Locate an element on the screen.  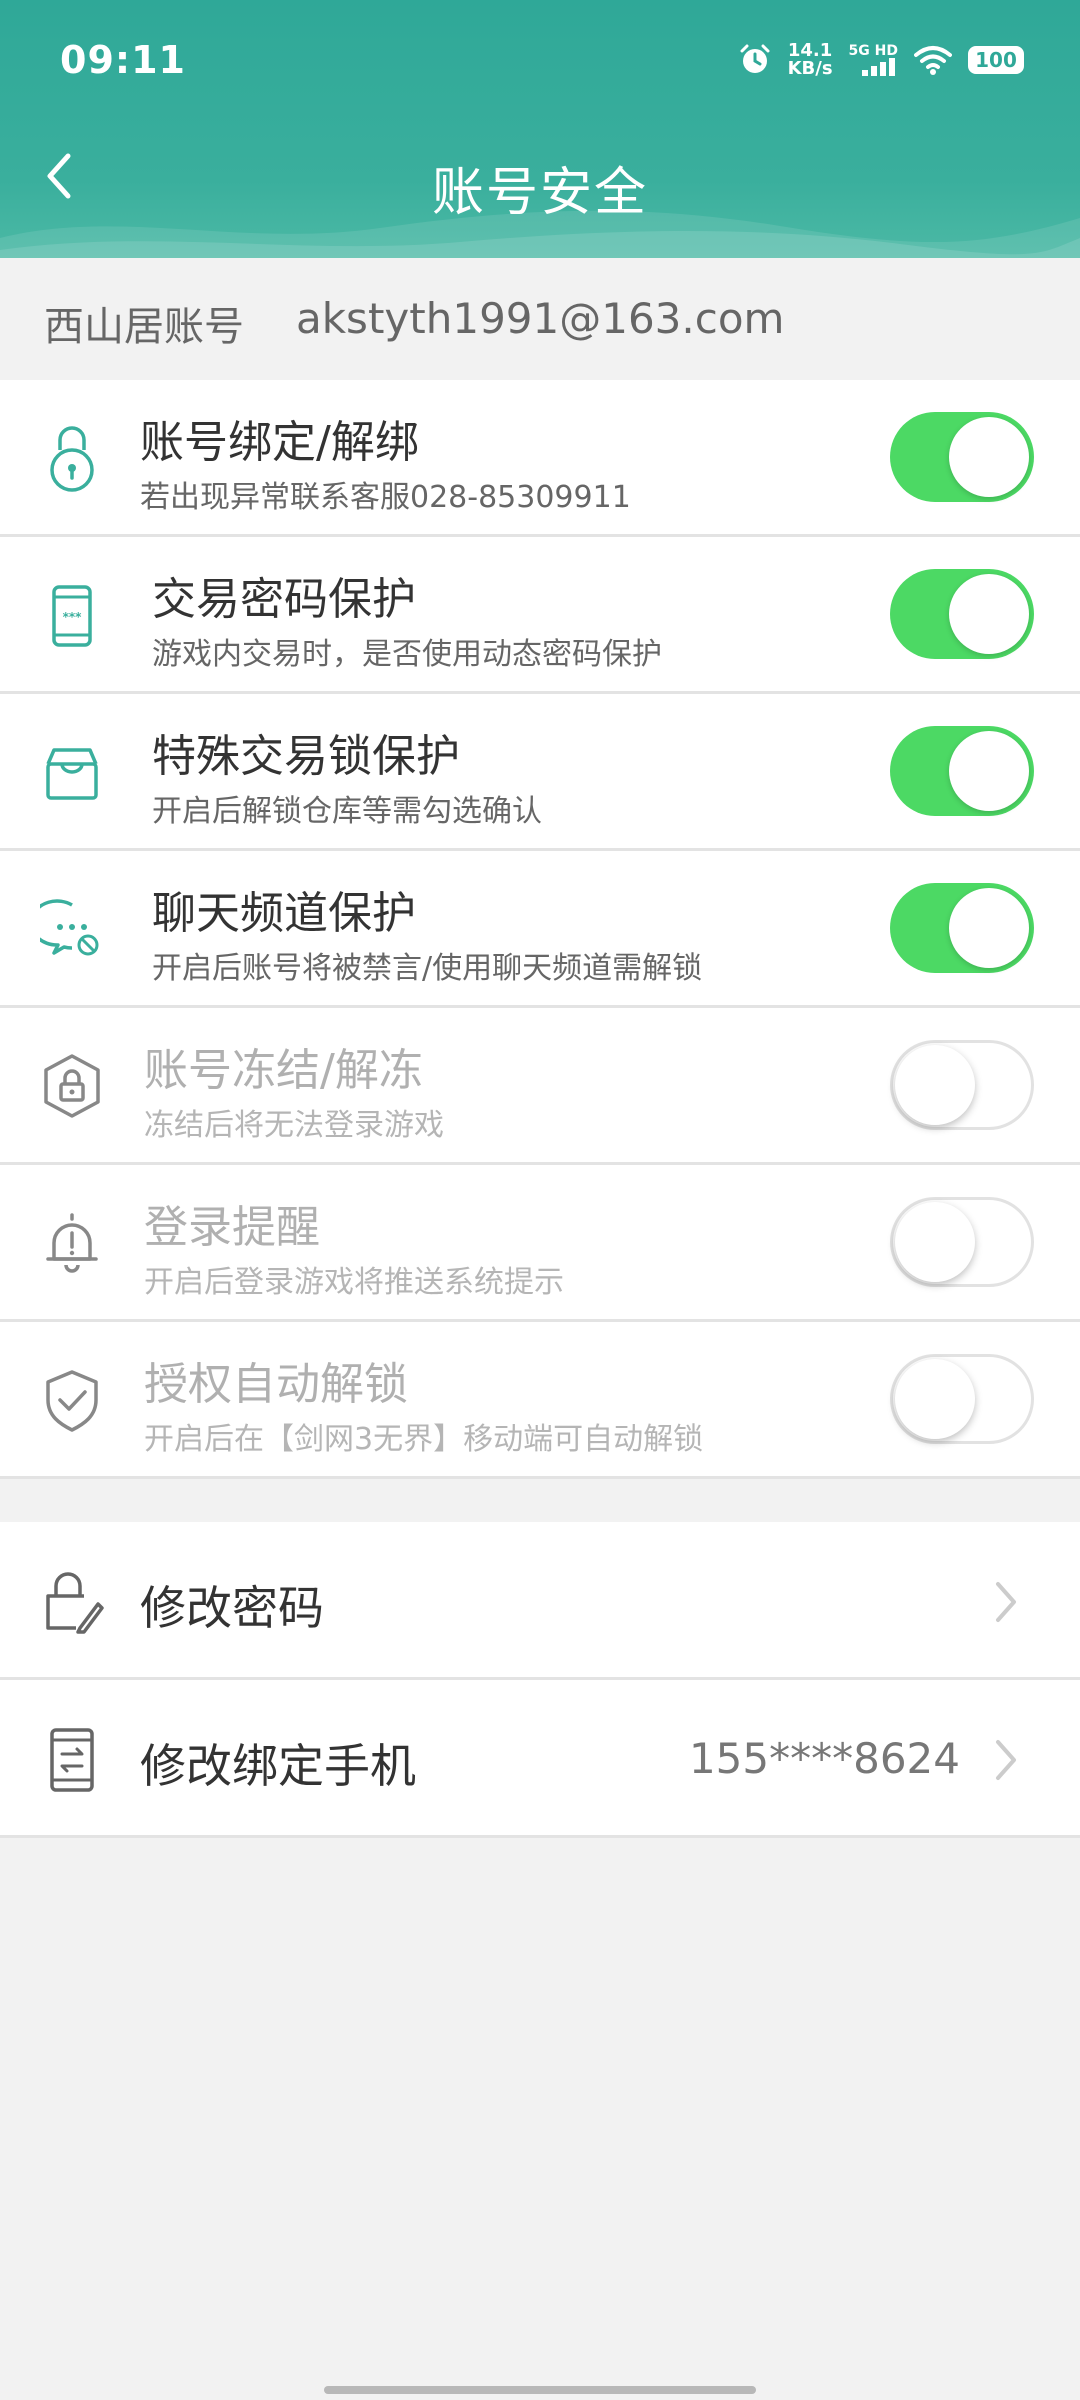
status-icons: 14.1 KB/s 5G HD 100 is located at coordinates (881, 60).